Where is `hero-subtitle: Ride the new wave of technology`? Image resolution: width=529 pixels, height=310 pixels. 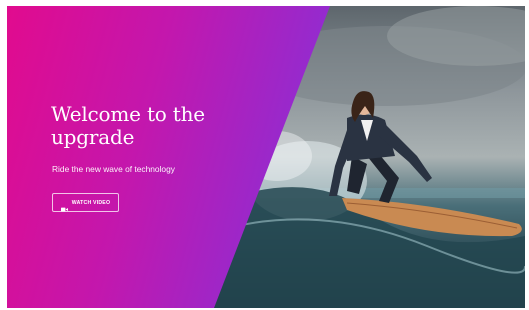 hero-subtitle: Ride the new wave of technology is located at coordinates (113, 169).